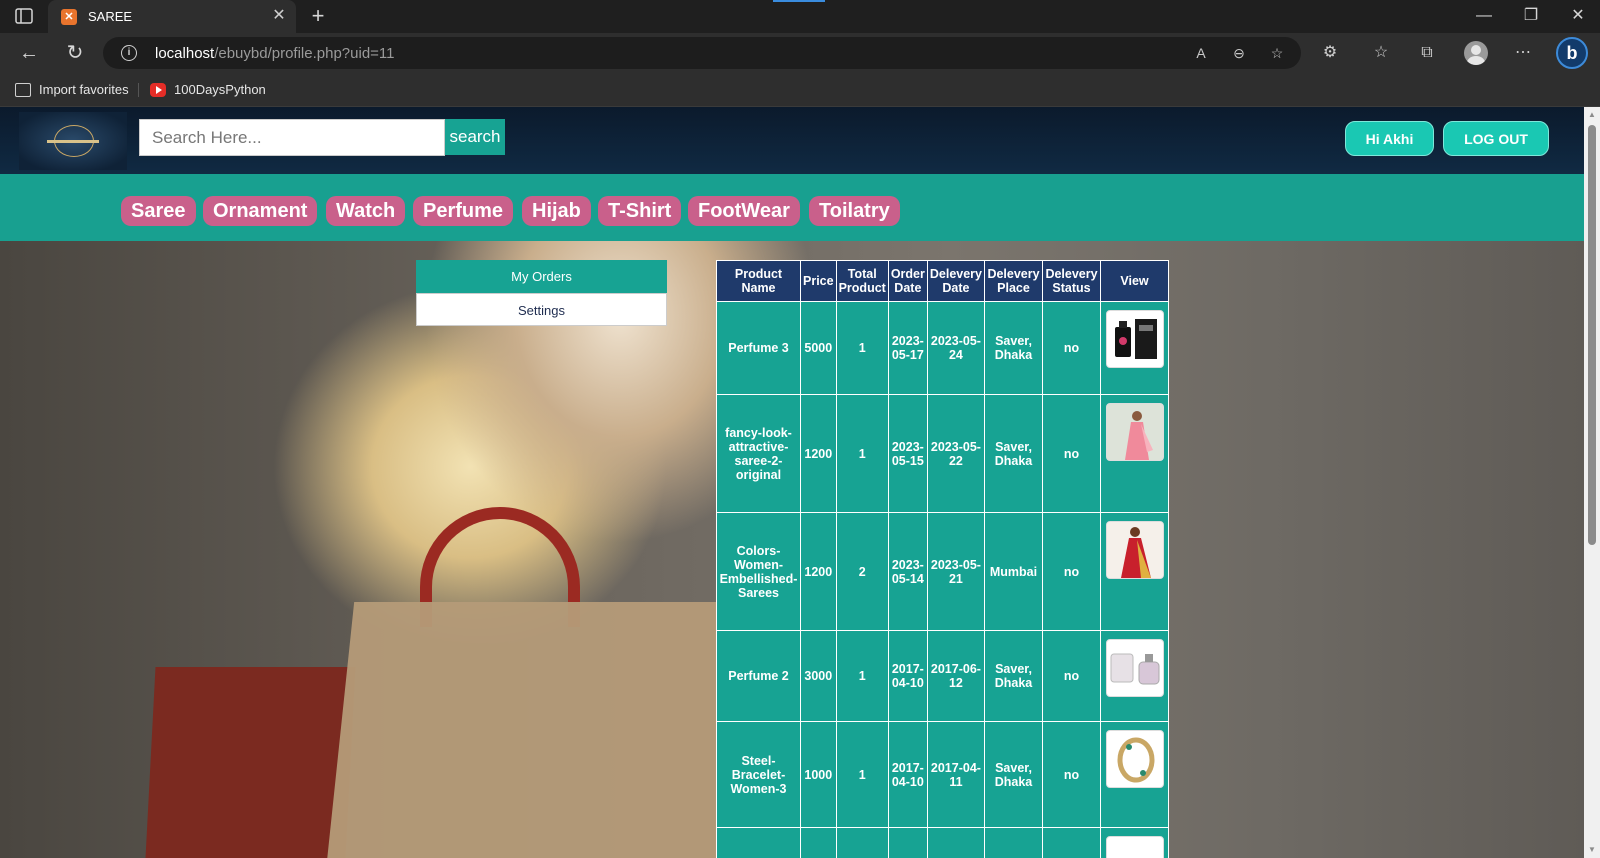 The height and width of the screenshot is (858, 1600). Describe the element at coordinates (260, 211) in the screenshot. I see `category-ornament: Ornament` at that location.